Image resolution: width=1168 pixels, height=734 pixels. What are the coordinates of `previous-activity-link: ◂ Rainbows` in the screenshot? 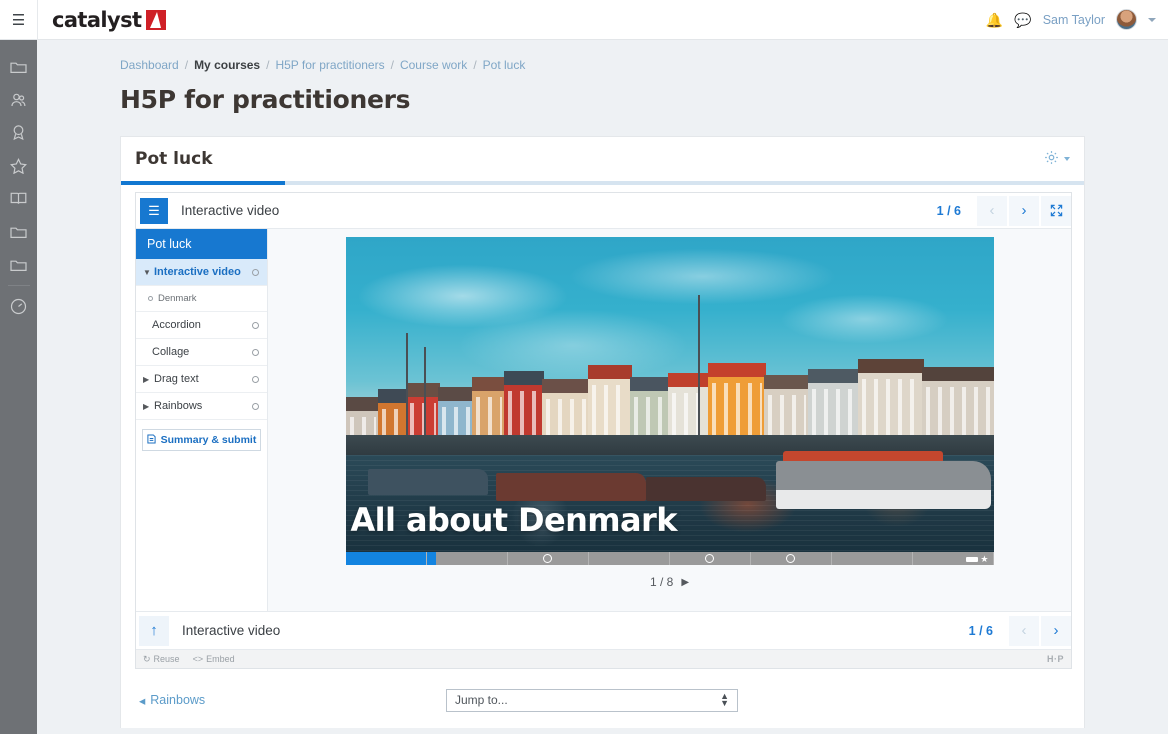 It's located at (172, 700).